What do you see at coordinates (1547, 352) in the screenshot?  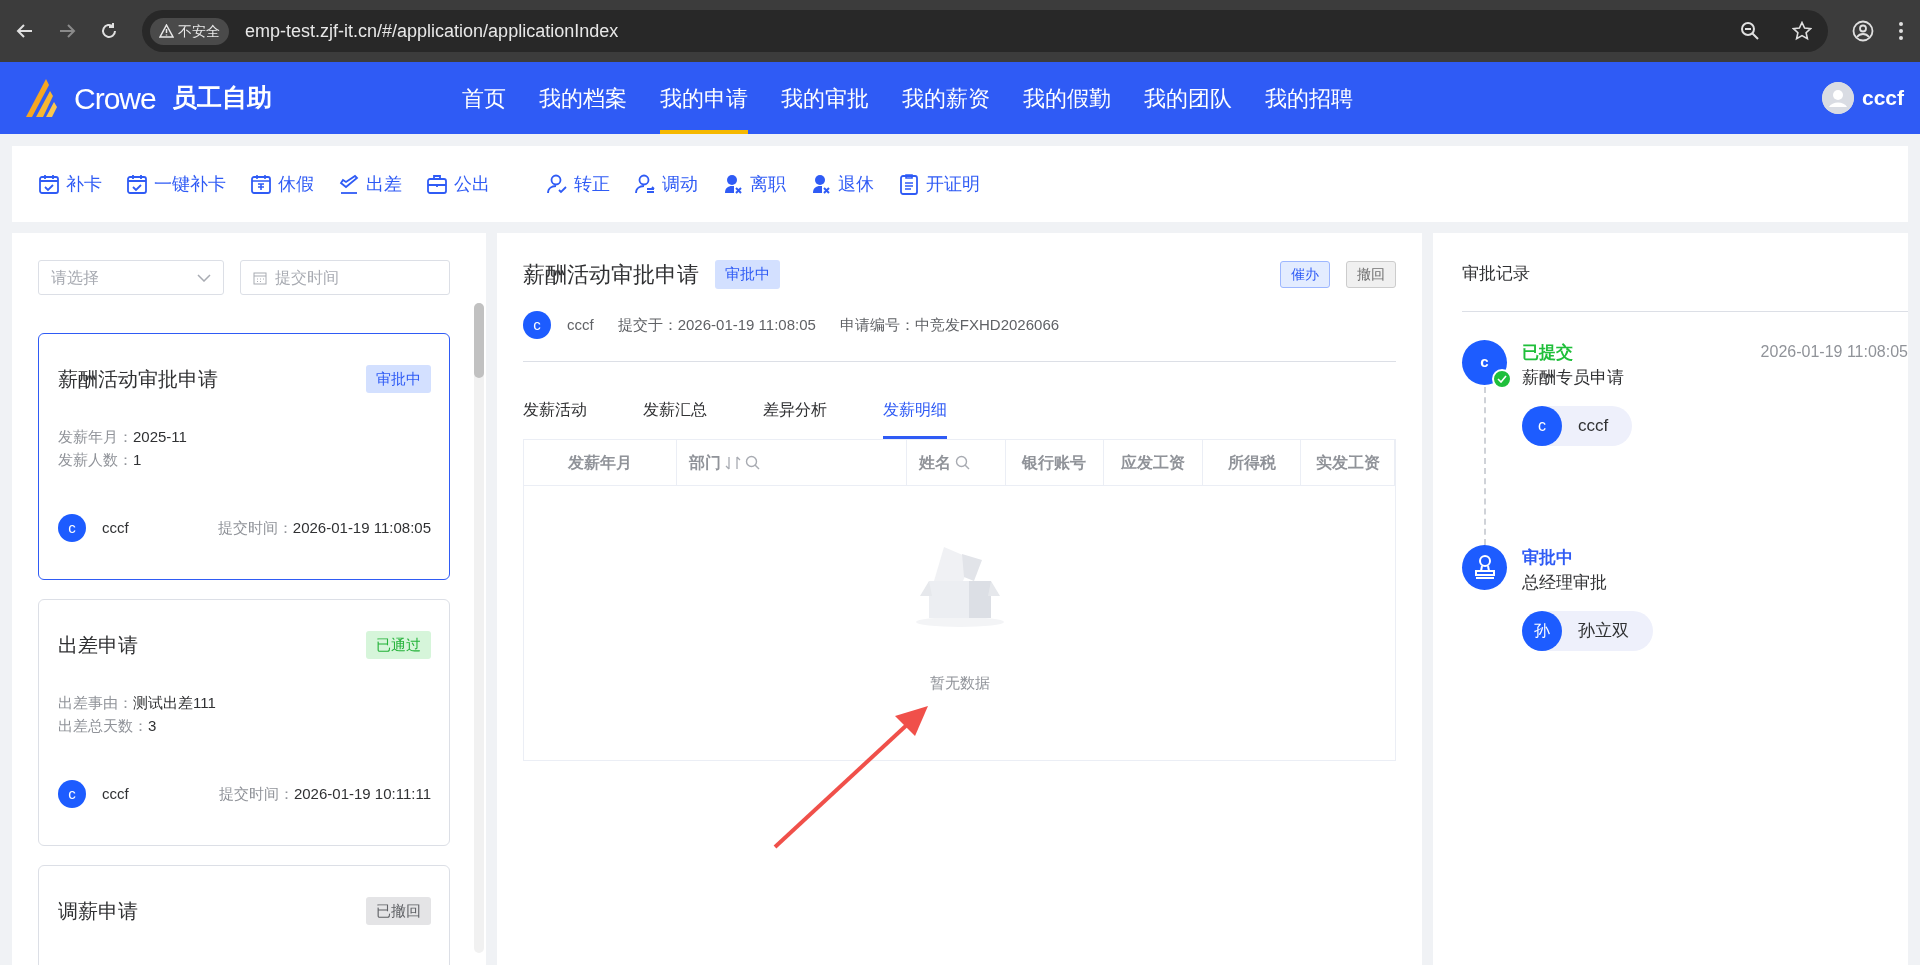 I see `step-status: 已提交` at bounding box center [1547, 352].